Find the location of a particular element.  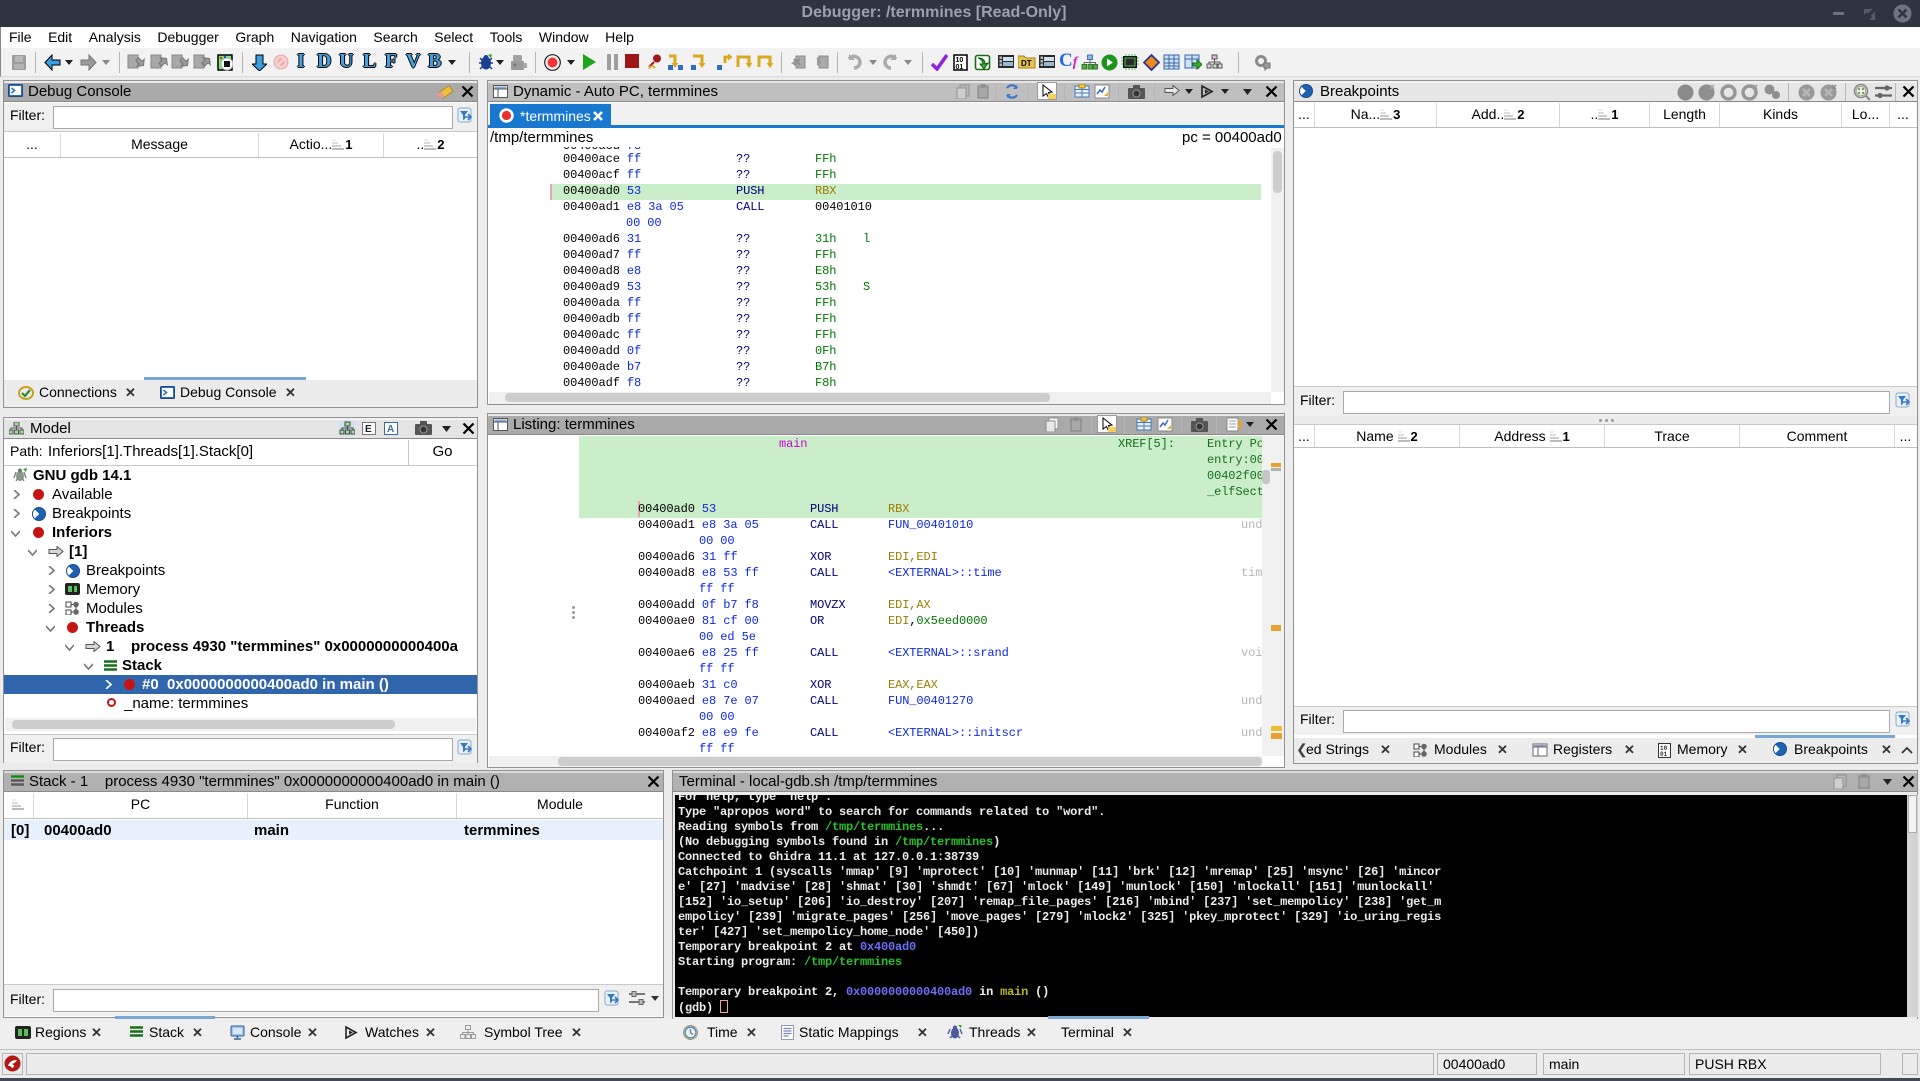

svg-text: A is located at coordinates (390, 429).